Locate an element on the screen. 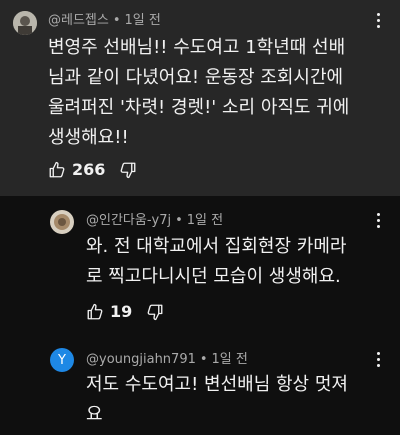 Image resolution: width=400 pixels, height=435 pixels. like-button: 266 is located at coordinates (83, 169).